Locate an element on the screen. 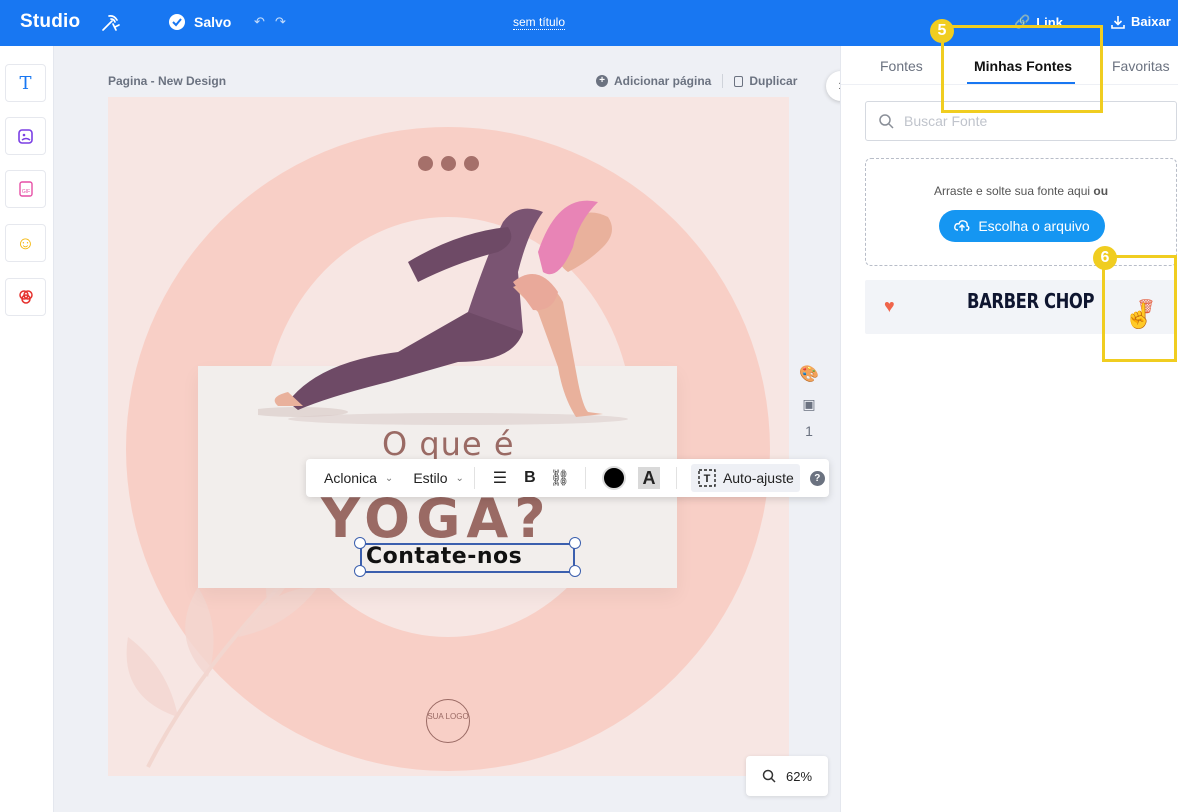 This screenshot has width=1178, height=812. step-badge-6: 6 is located at coordinates (1105, 258).